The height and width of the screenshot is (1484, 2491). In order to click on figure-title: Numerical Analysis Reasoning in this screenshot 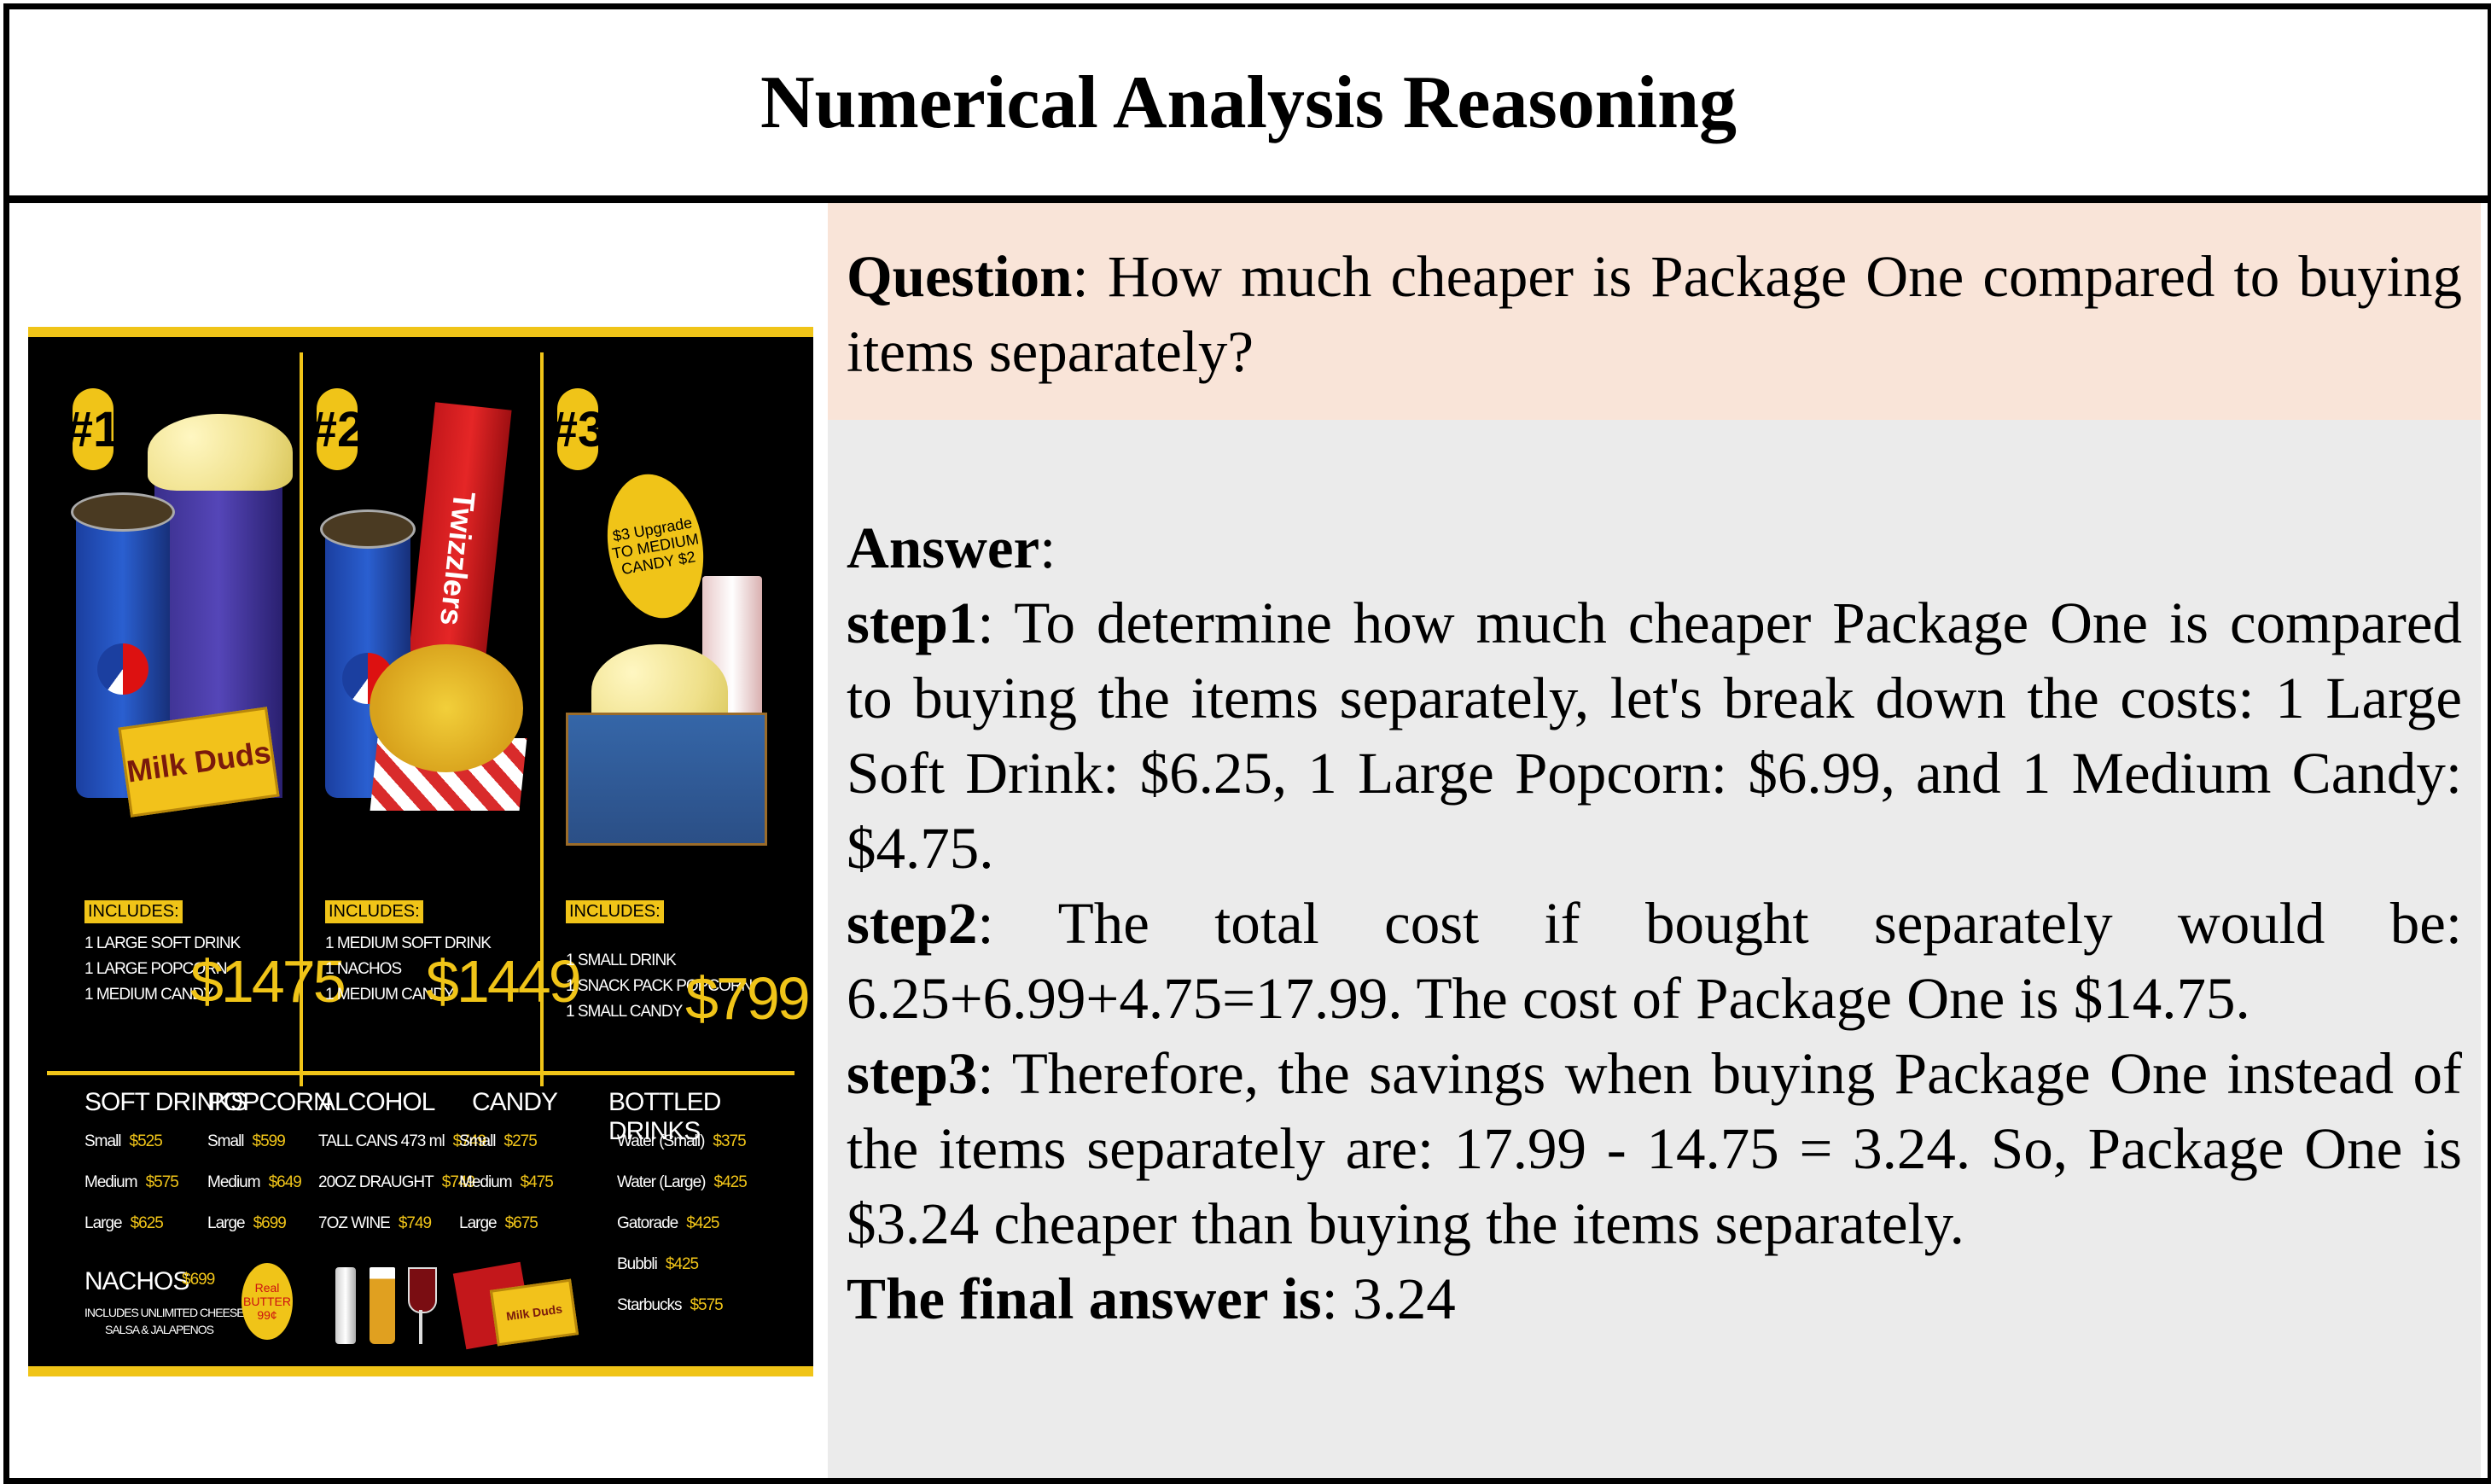, I will do `click(1248, 102)`.